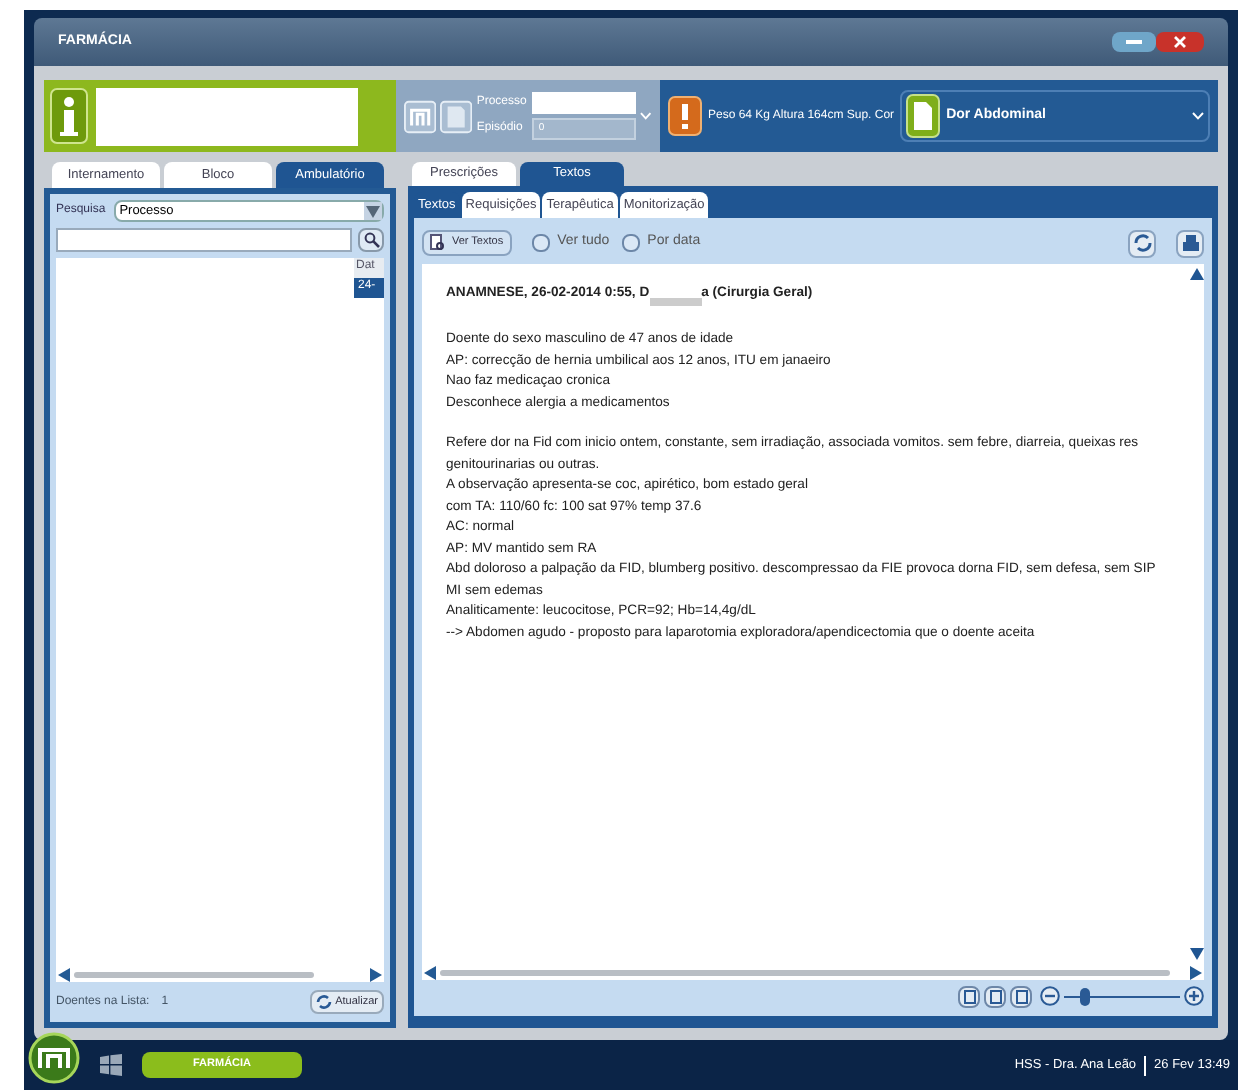 This screenshot has width=1254, height=1090. Describe the element at coordinates (204, 240) in the screenshot. I see `search-field` at that location.